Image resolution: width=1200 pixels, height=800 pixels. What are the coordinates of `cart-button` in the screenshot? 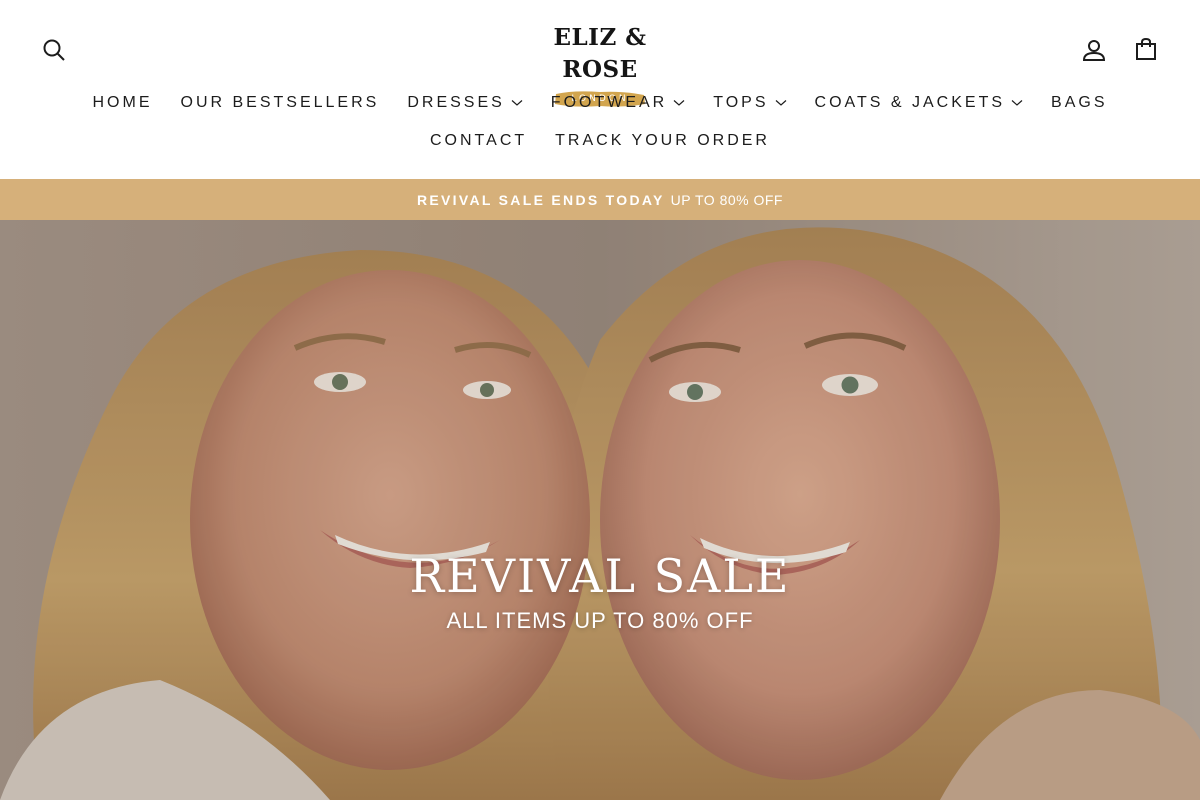 It's located at (1146, 51).